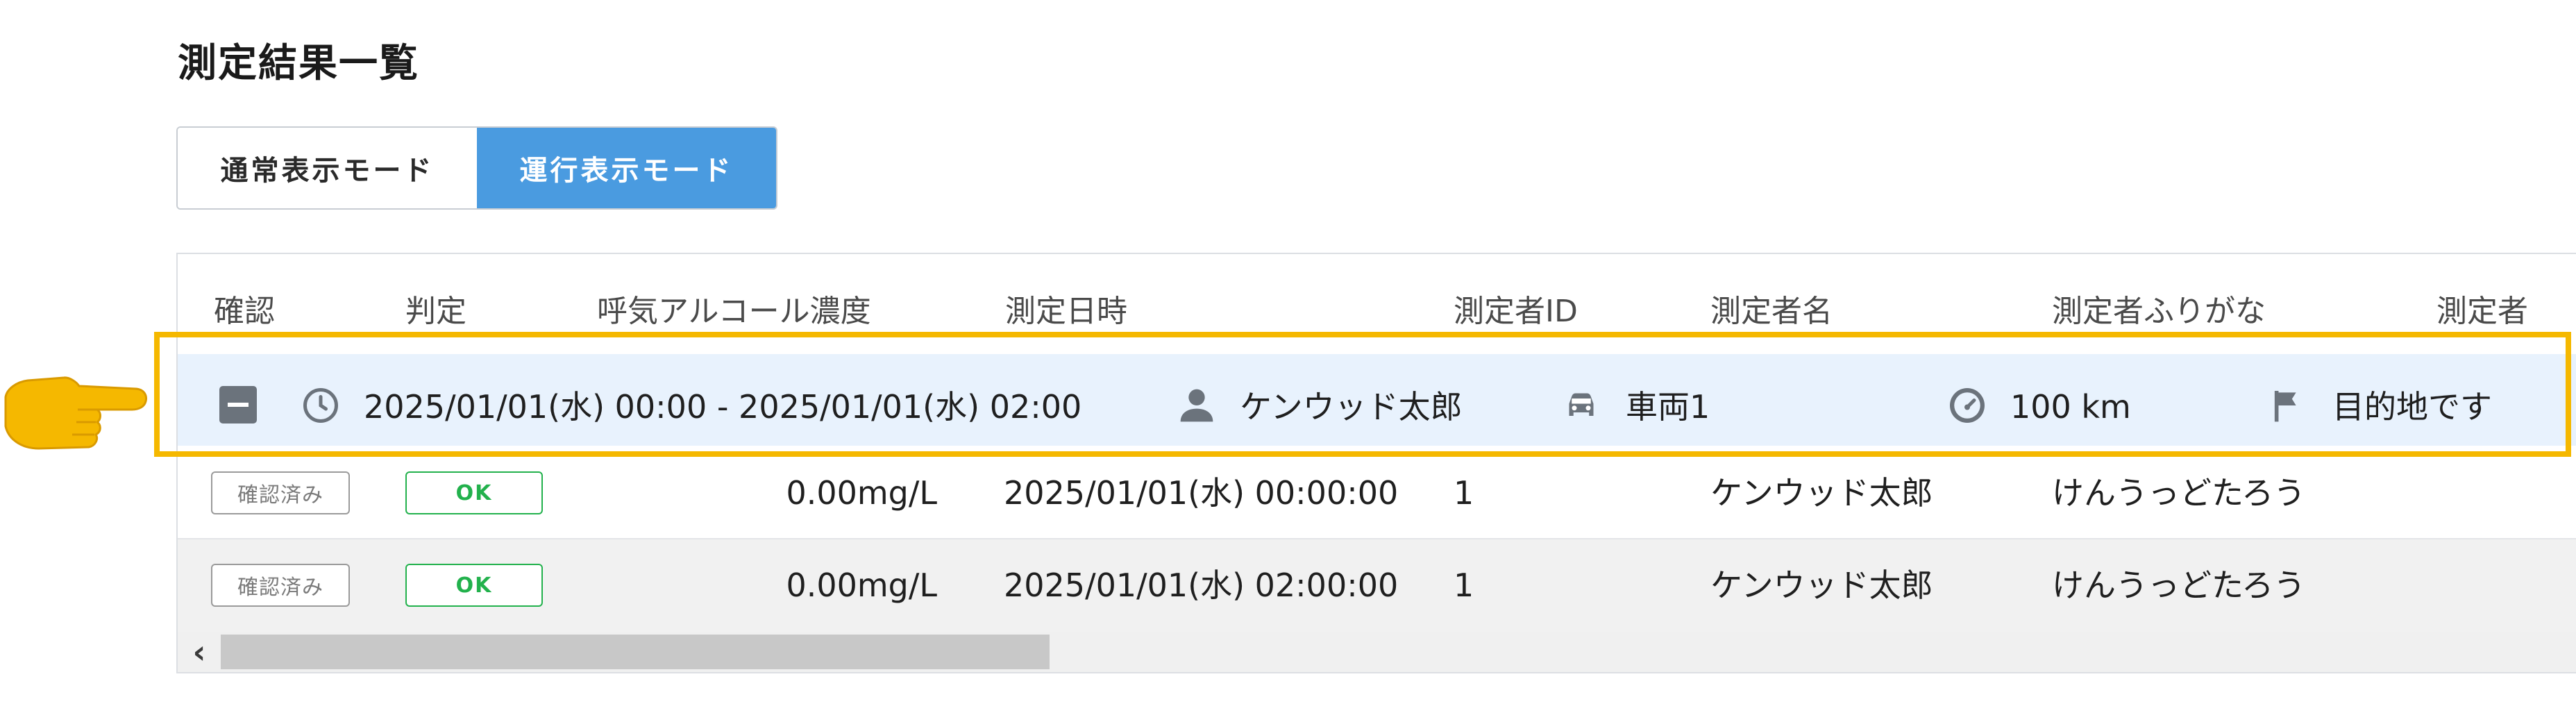 The width and height of the screenshot is (2576, 713). I want to click on trip-driver: ケンウッド太郎, so click(1351, 407).